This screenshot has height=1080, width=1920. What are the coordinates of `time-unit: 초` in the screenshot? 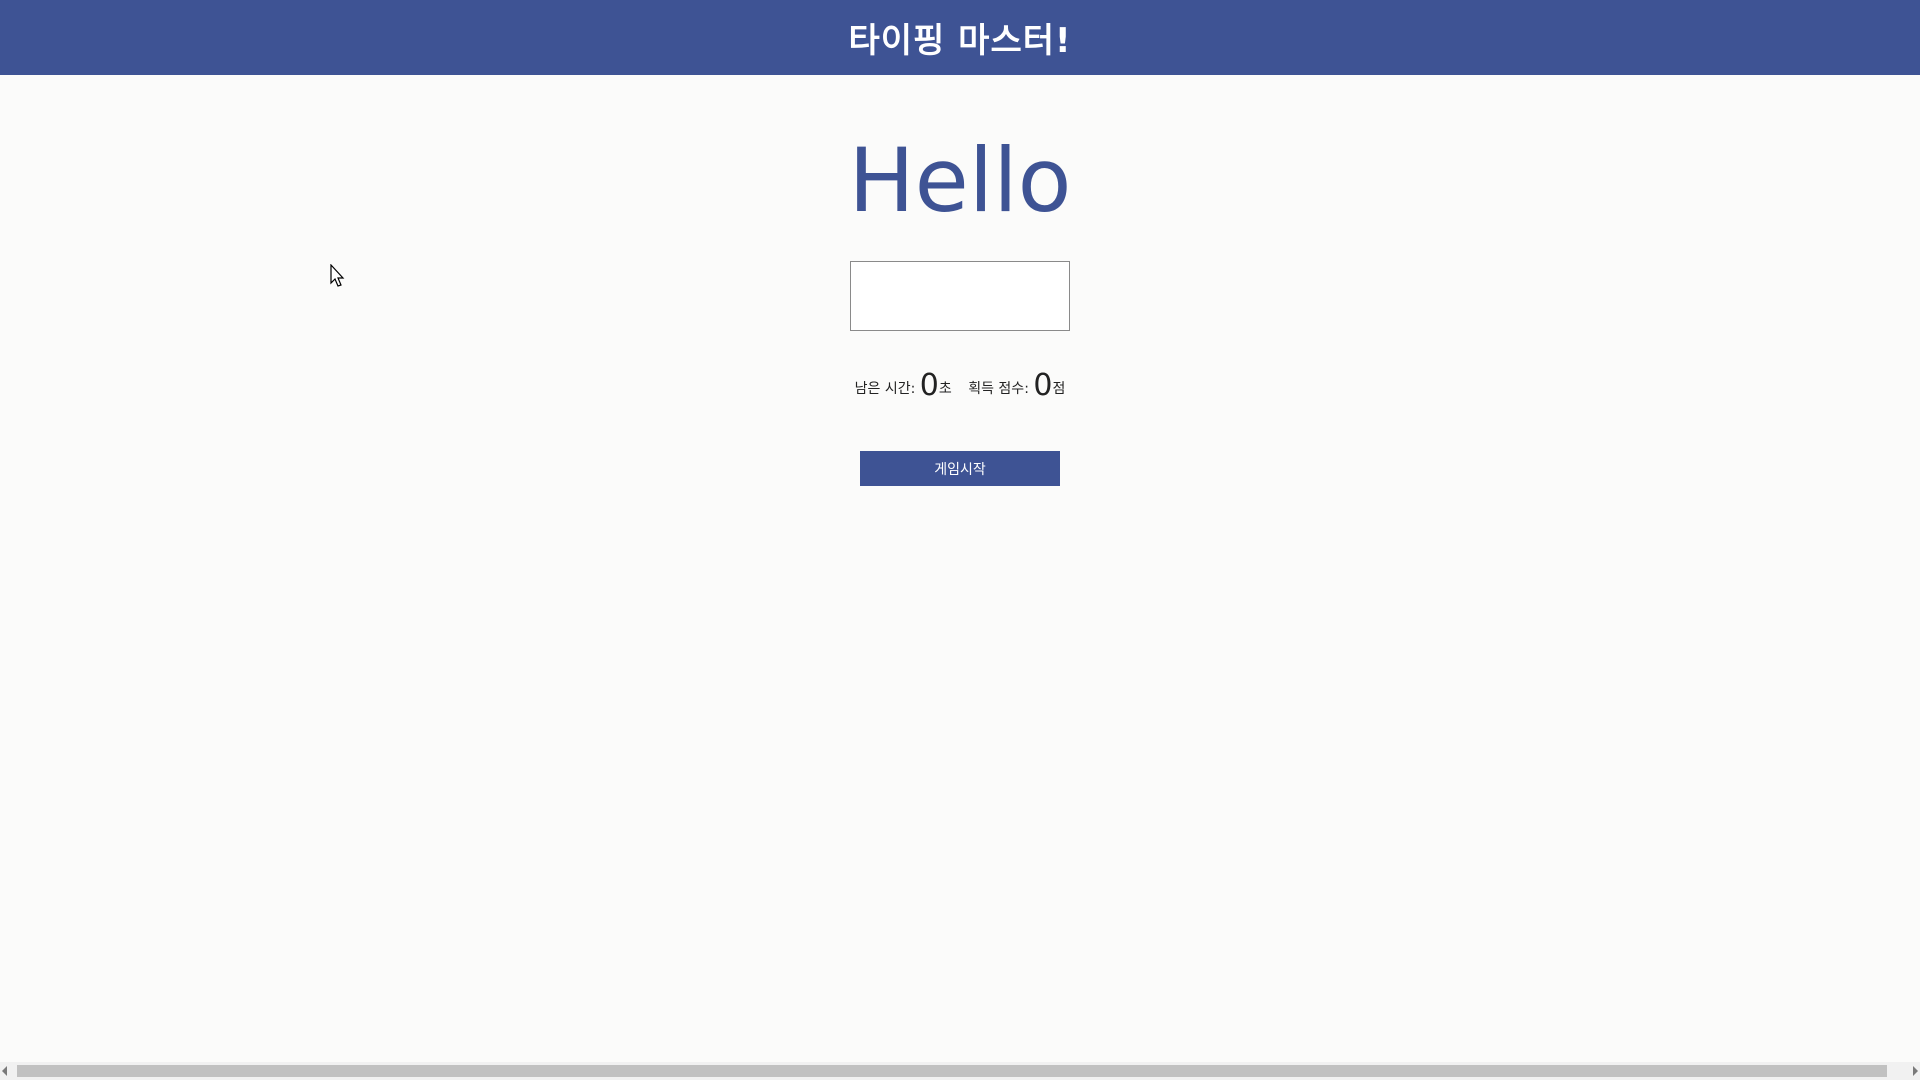 It's located at (945, 389).